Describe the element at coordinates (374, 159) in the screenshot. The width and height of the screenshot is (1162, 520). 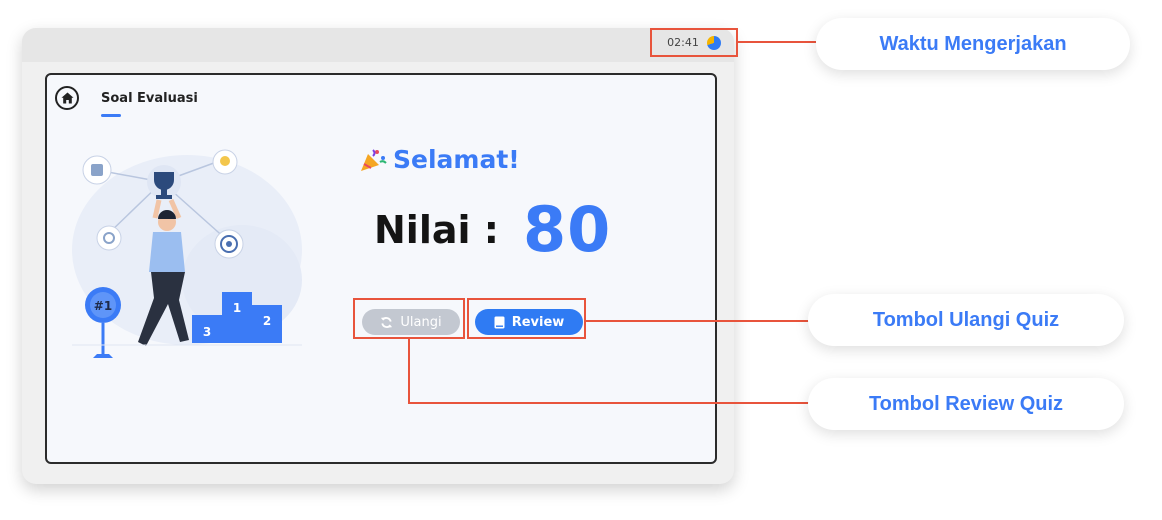
I see `party-popper-icon` at that location.